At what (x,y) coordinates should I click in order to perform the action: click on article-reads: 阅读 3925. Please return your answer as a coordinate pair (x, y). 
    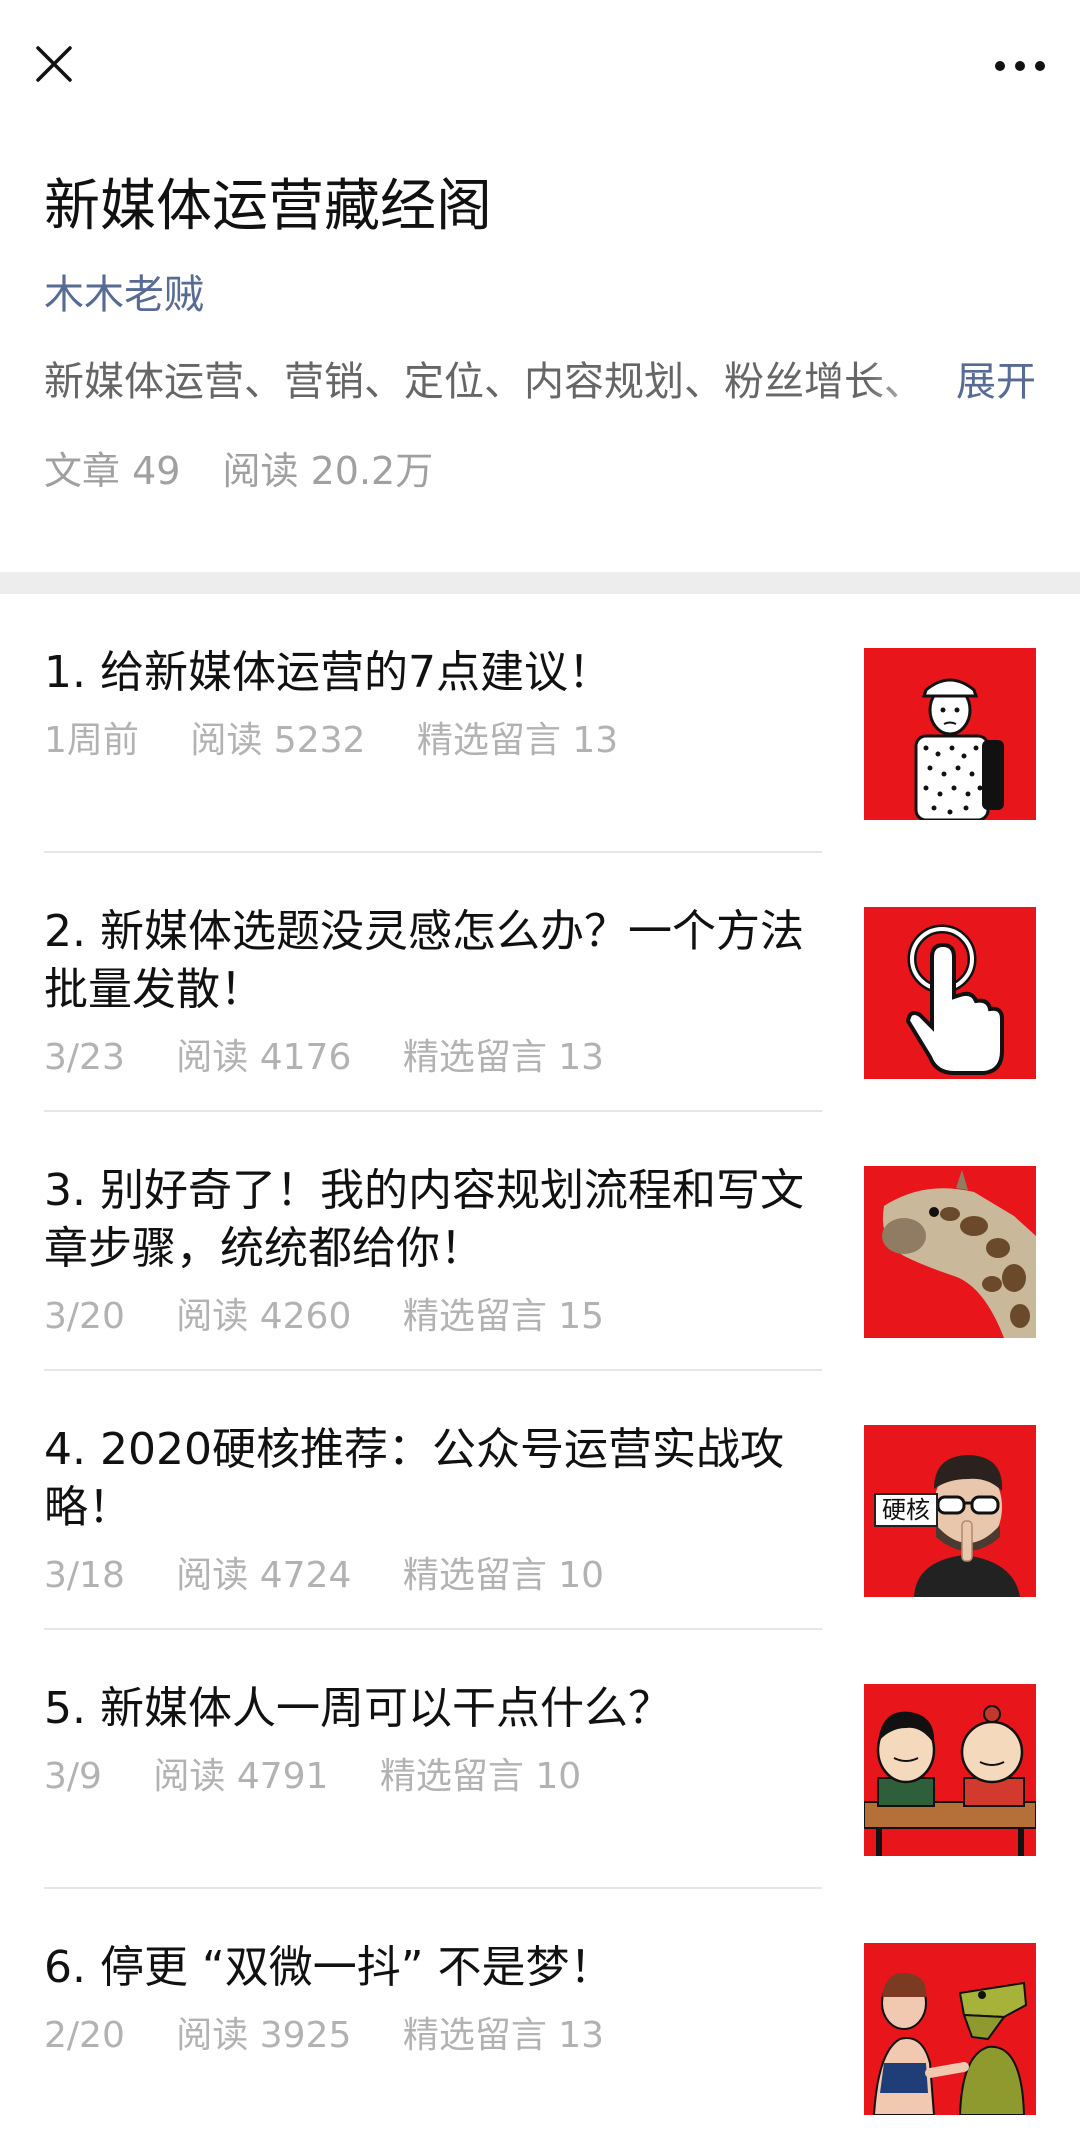
    Looking at the image, I should click on (264, 2035).